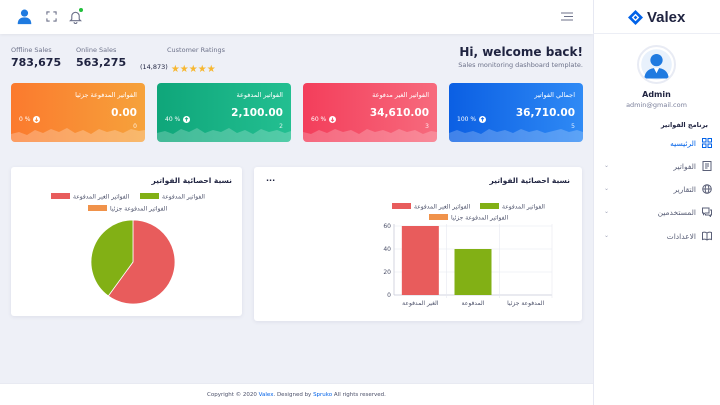 This screenshot has height=405, width=720. What do you see at coordinates (322, 395) in the screenshot?
I see `designer-link: Spruko` at bounding box center [322, 395].